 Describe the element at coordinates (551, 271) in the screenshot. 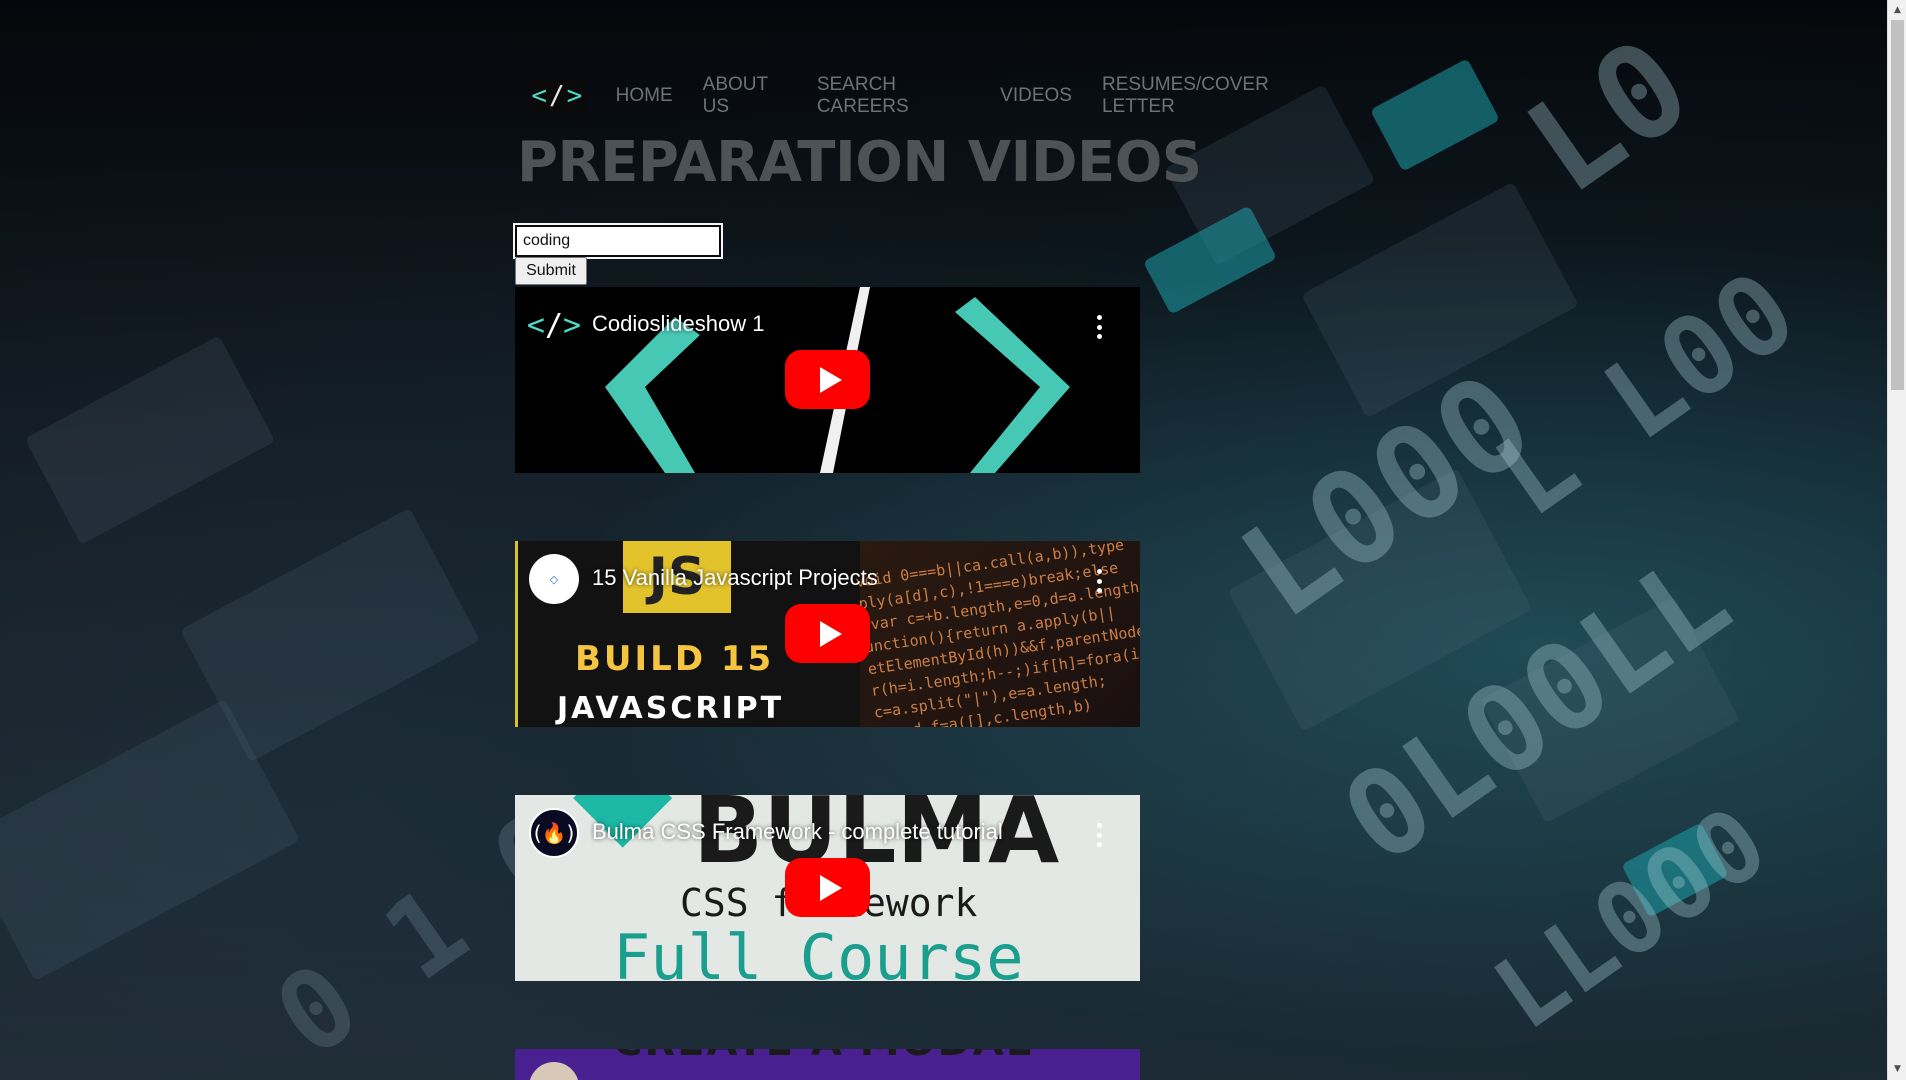

I see `submit-button: Submit` at that location.